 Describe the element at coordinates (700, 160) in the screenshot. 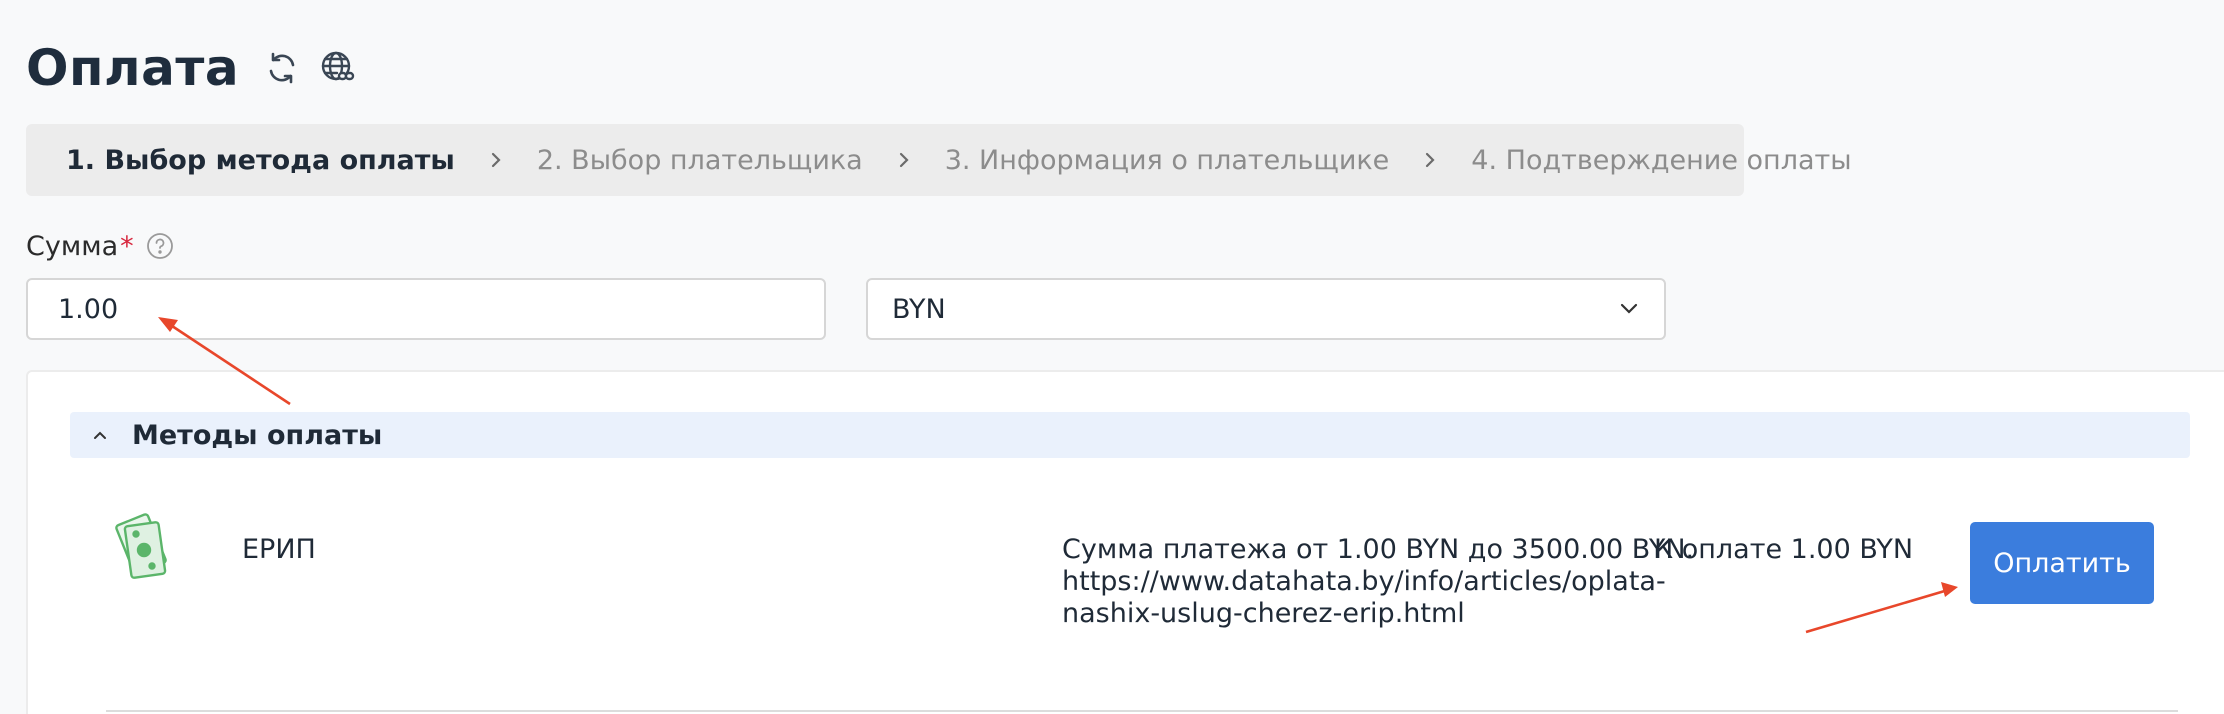

I see `step-payer: 2. Выбор плательщика` at that location.